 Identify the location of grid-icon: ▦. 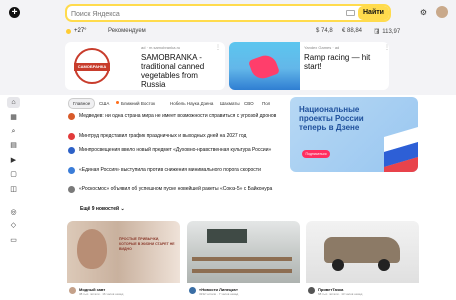
(13, 117).